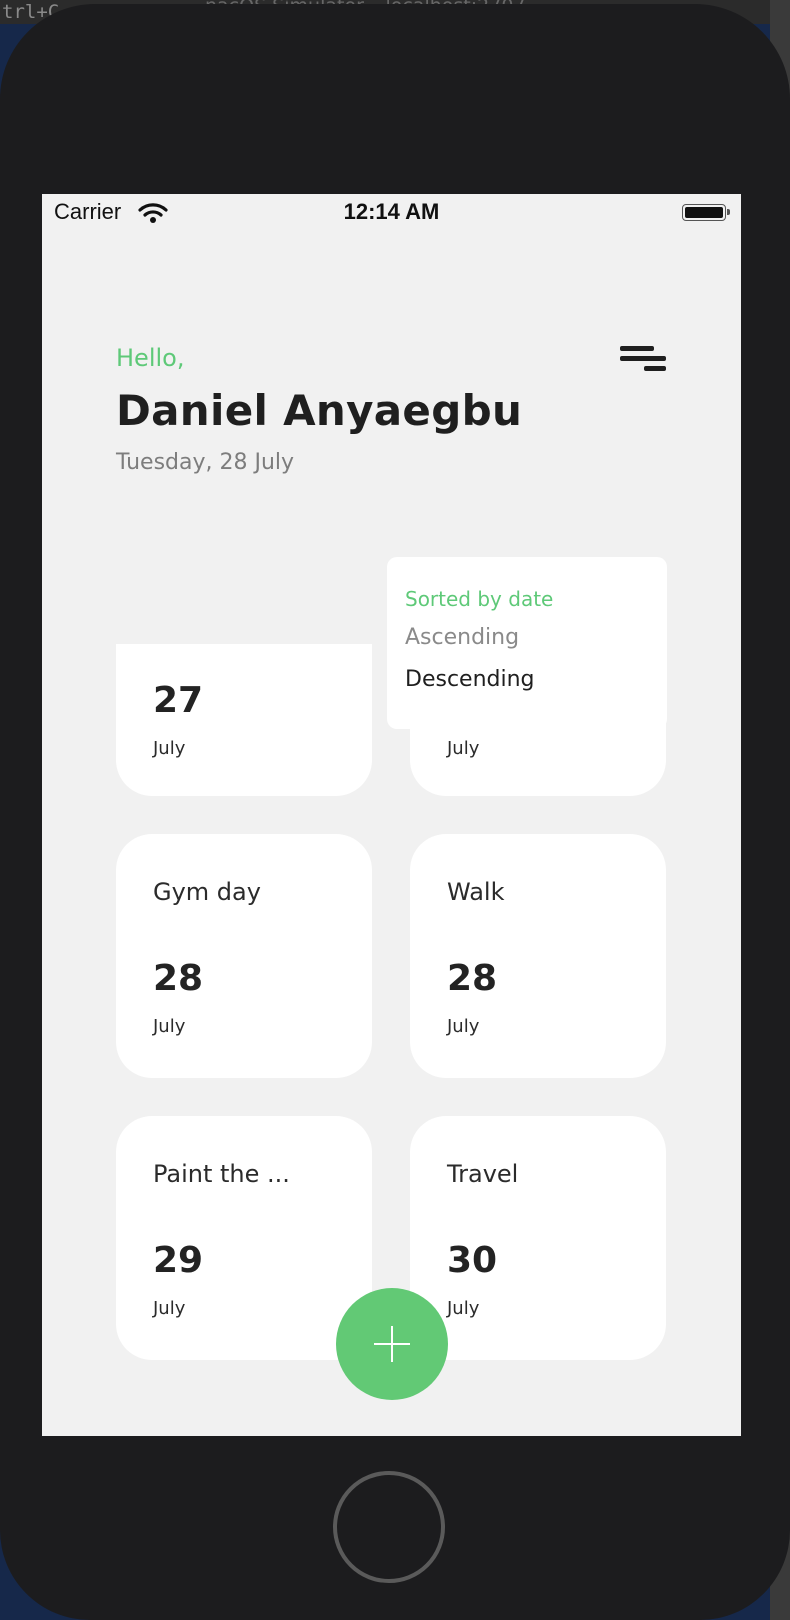 Image resolution: width=790 pixels, height=1620 pixels. I want to click on current-date: Tuesday, 28 July, so click(205, 462).